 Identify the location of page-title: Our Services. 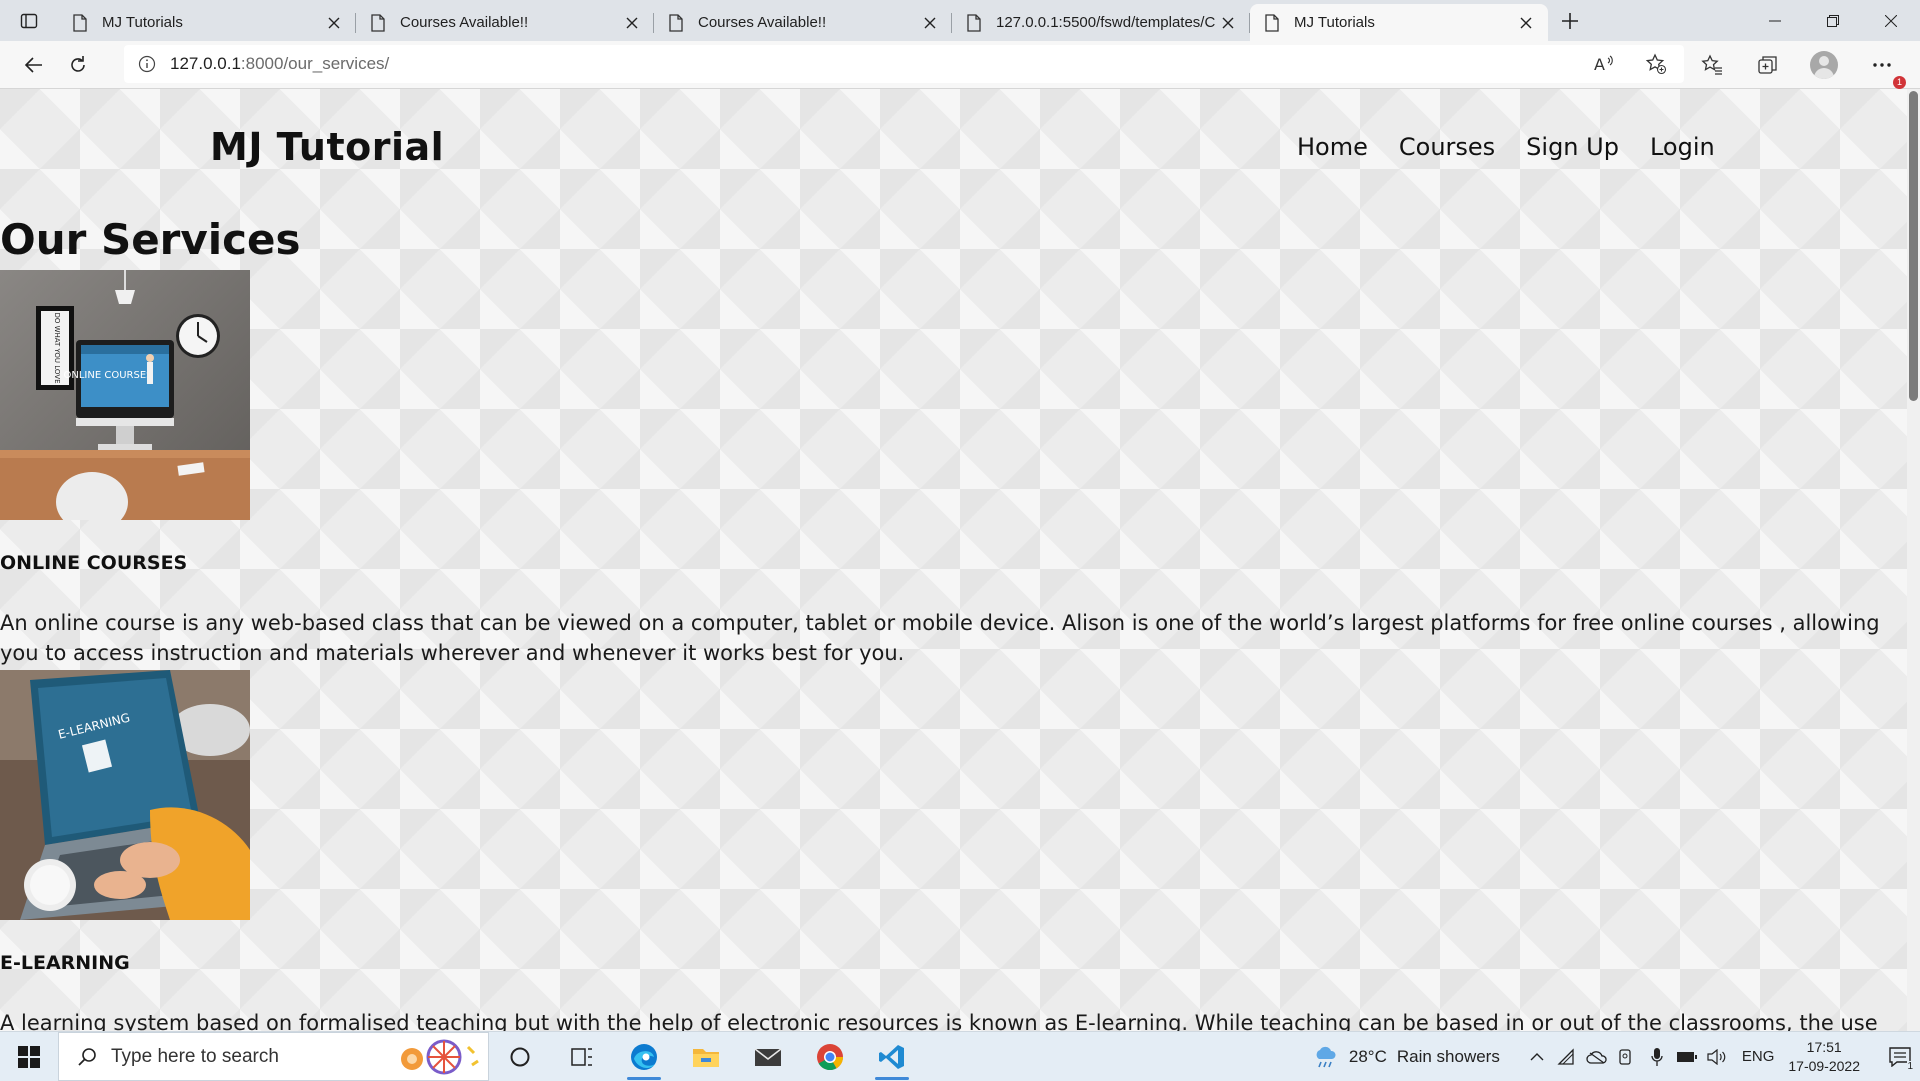
(150, 239).